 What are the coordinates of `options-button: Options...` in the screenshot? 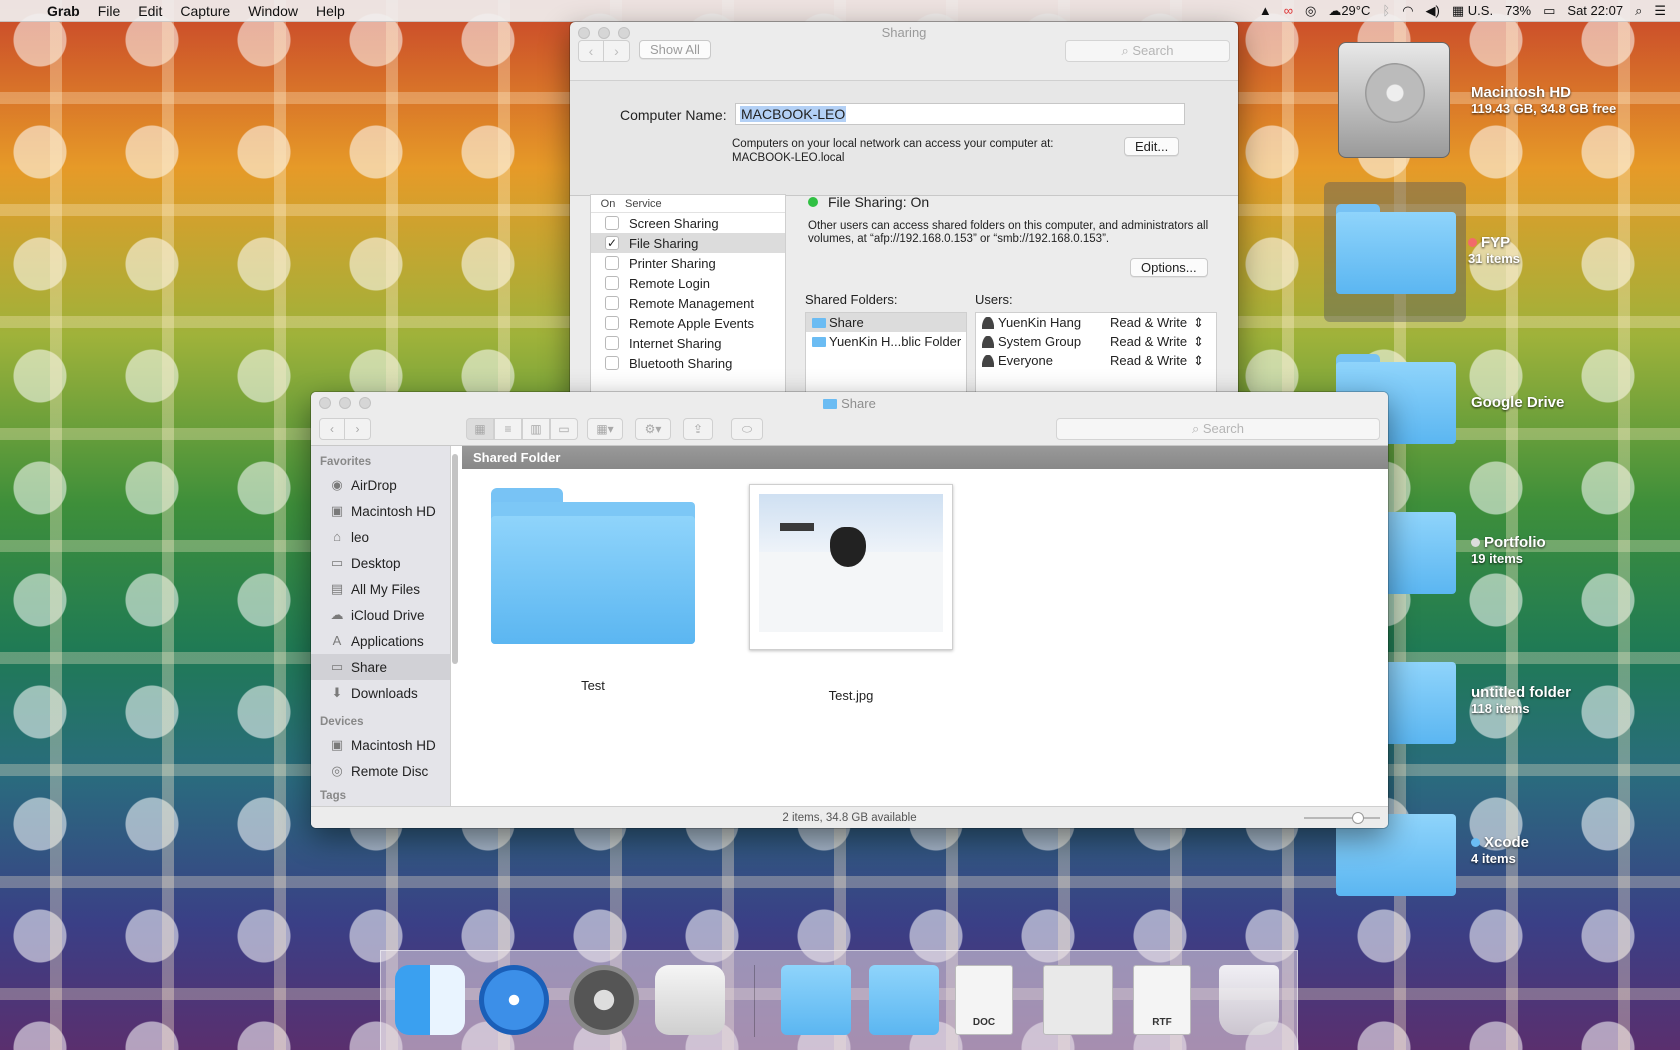 It's located at (1169, 267).